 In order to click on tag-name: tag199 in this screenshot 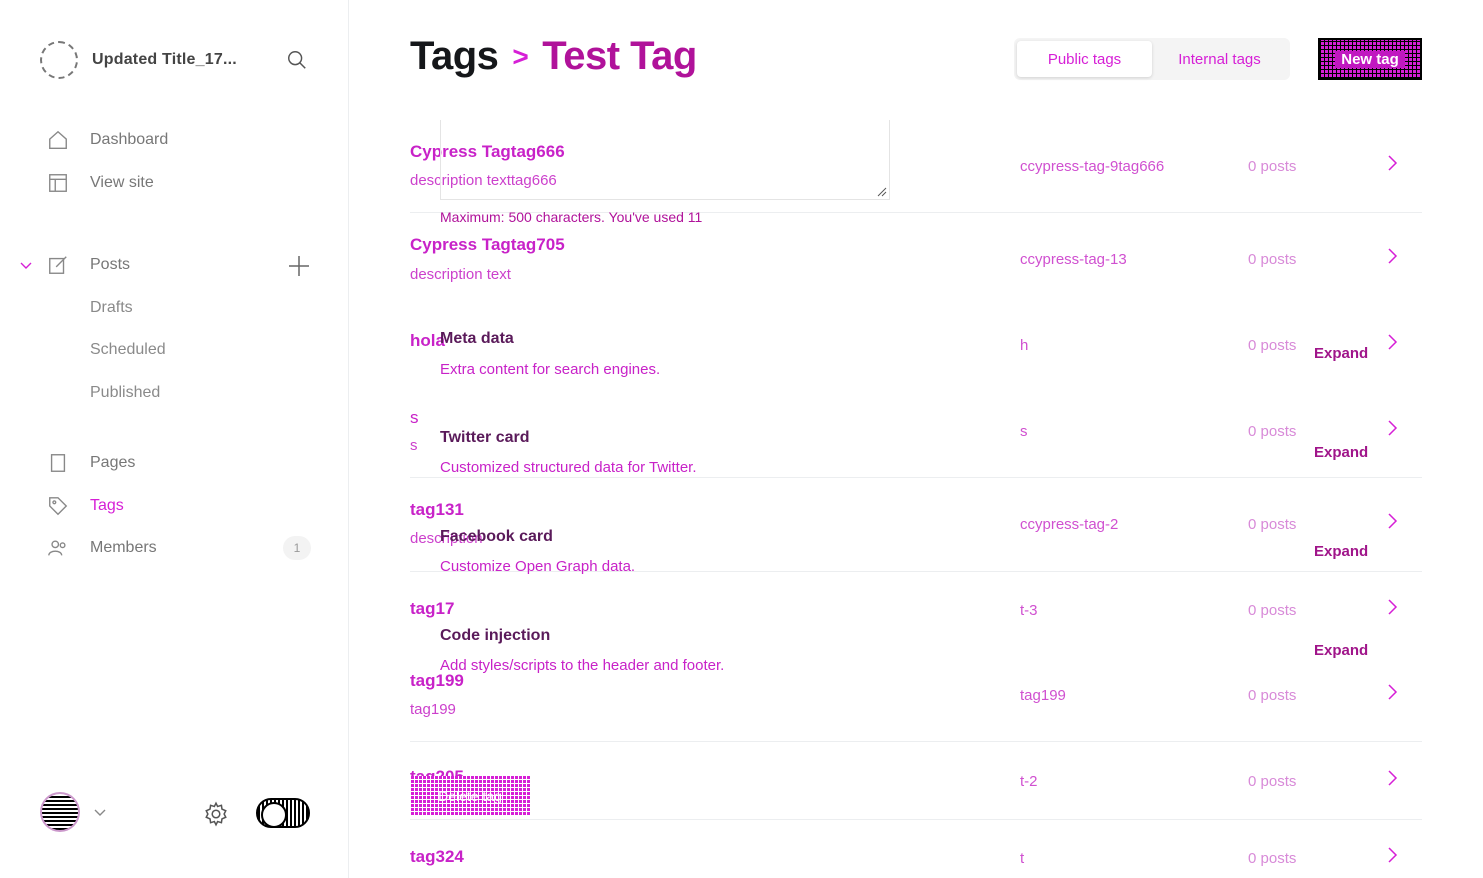, I will do `click(437, 681)`.